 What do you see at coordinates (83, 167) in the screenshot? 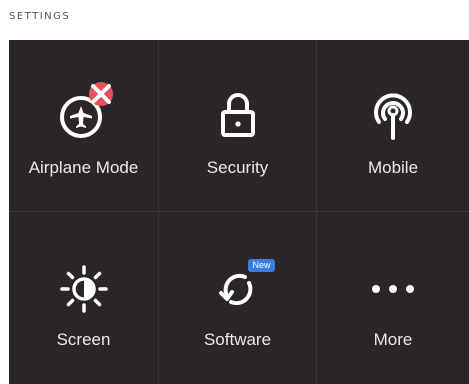
I see `tile-label: Airplane Mode` at bounding box center [83, 167].